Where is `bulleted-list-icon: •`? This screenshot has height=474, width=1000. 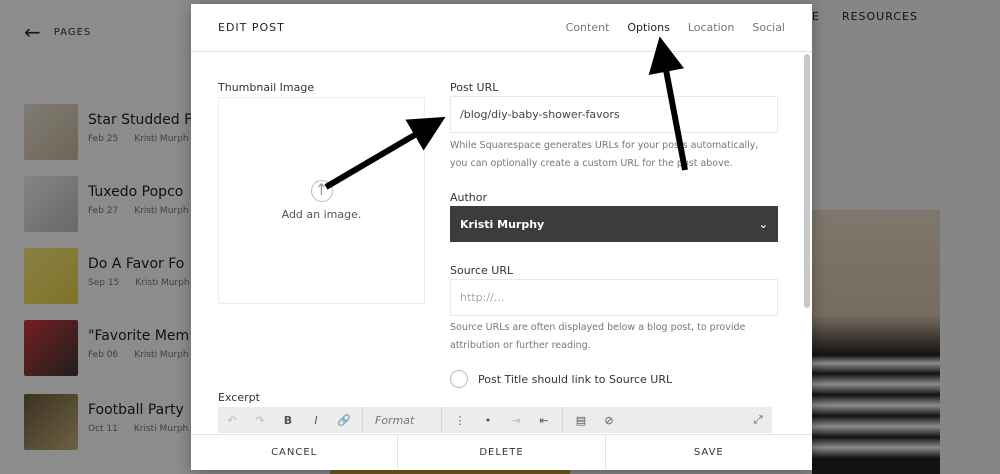
bulleted-list-icon: • is located at coordinates (488, 420).